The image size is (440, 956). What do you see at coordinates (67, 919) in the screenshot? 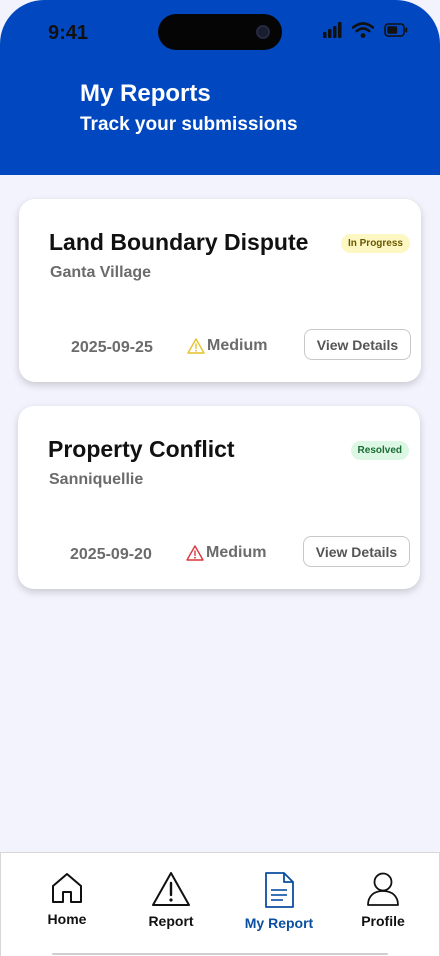
I see `nav-label: Home` at bounding box center [67, 919].